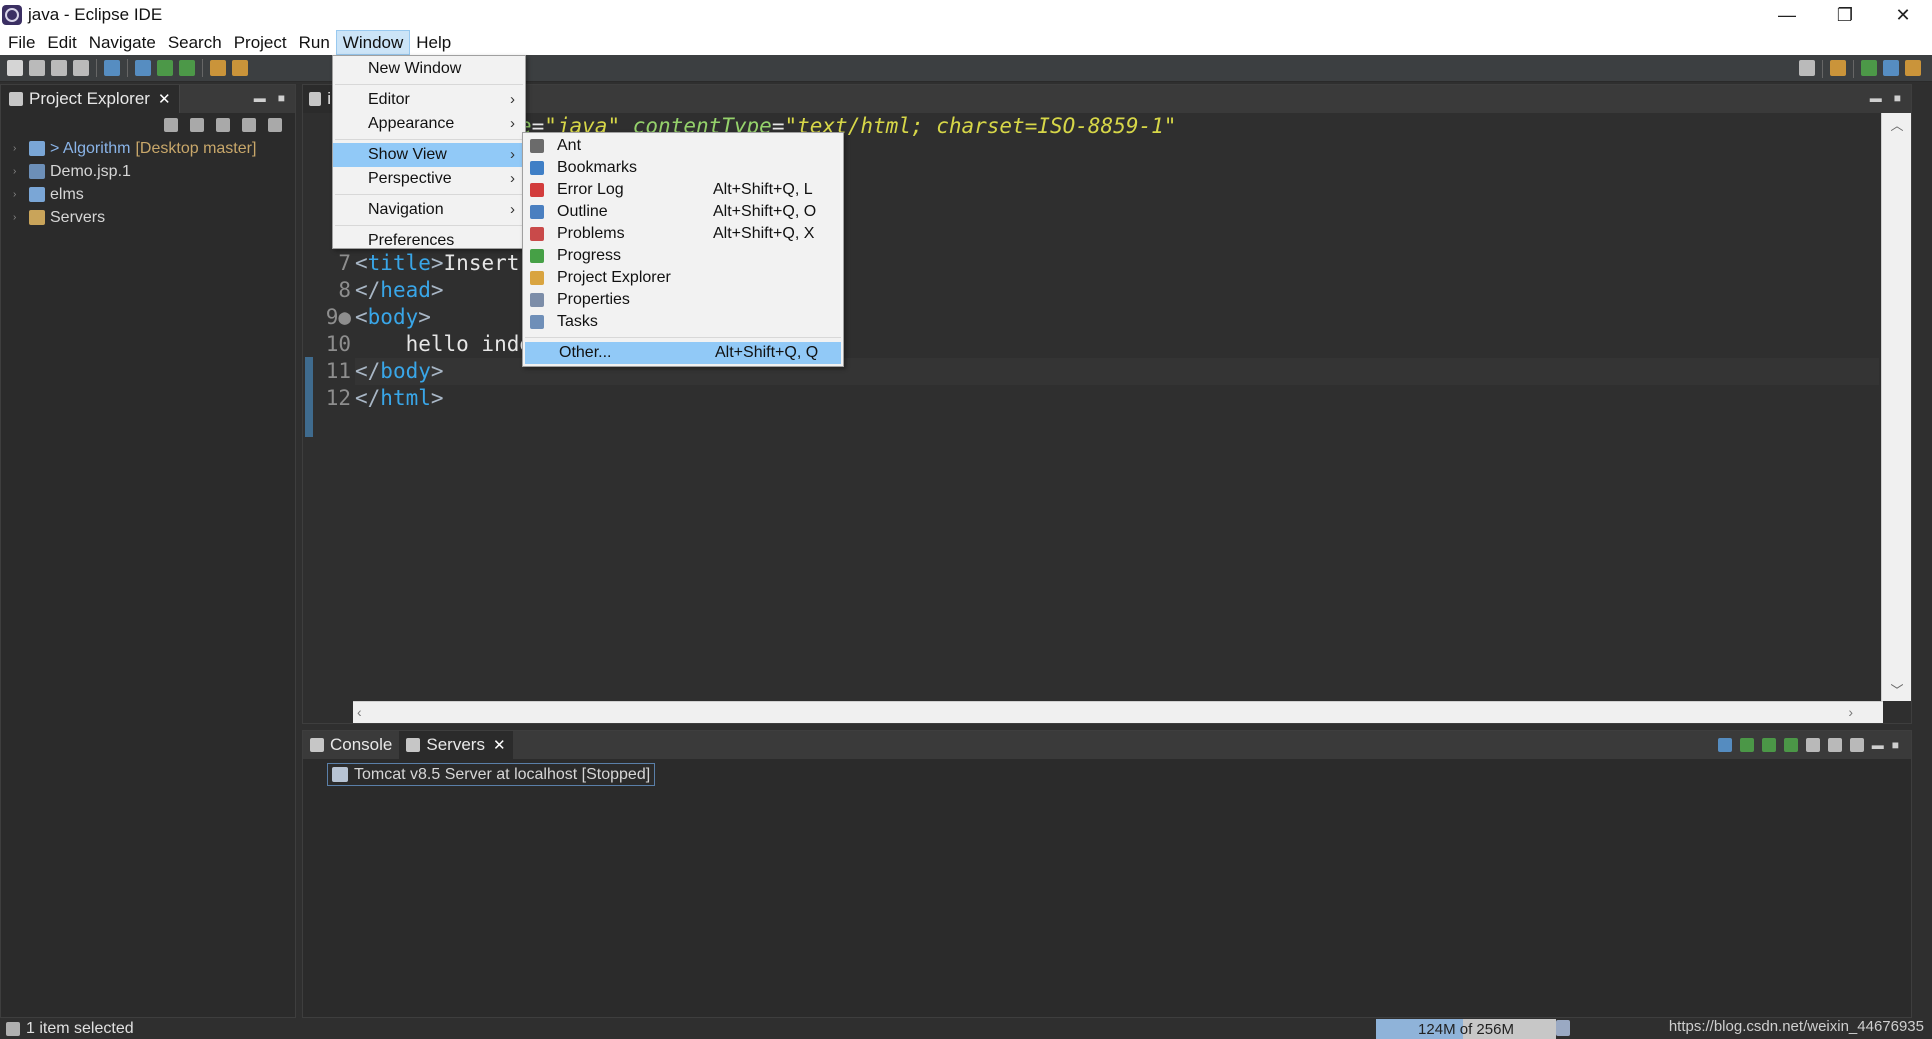 This screenshot has height=1039, width=1932. Describe the element at coordinates (1787, 15) in the screenshot. I see `minimize-button: —` at that location.